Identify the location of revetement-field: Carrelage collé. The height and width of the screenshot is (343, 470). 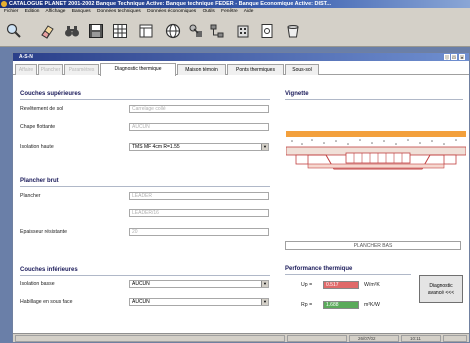
(199, 109).